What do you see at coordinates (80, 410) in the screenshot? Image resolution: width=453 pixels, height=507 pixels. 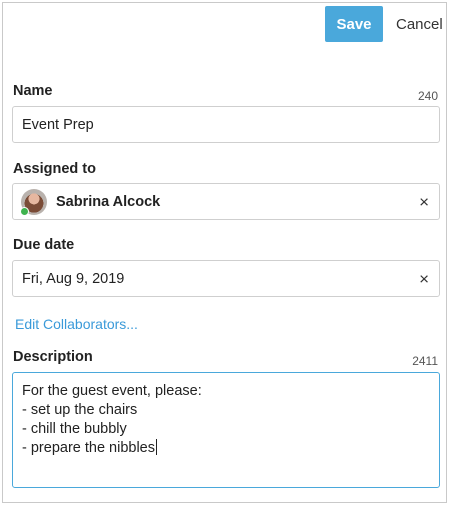 I see `description-line: - set up the chairs` at bounding box center [80, 410].